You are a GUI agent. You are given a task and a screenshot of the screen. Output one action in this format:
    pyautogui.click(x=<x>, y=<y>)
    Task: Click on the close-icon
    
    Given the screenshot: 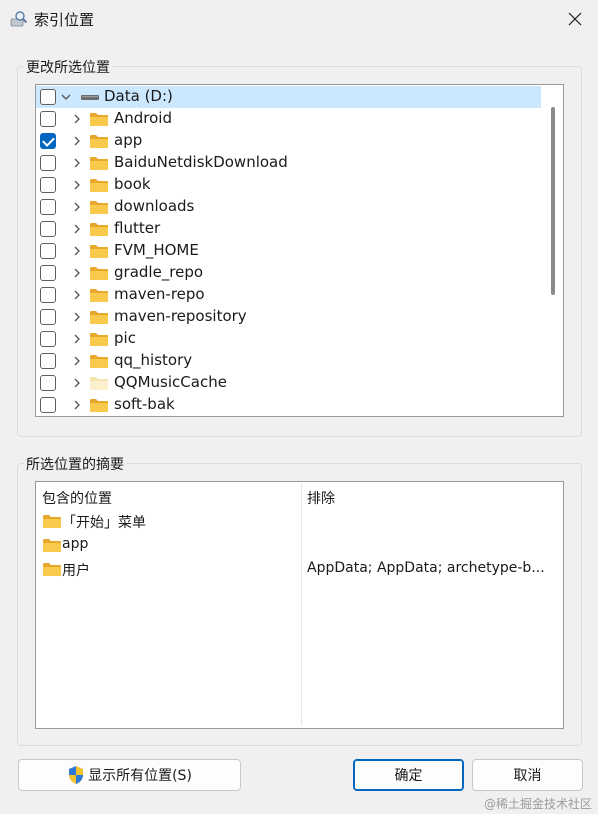 What is the action you would take?
    pyautogui.click(x=575, y=19)
    